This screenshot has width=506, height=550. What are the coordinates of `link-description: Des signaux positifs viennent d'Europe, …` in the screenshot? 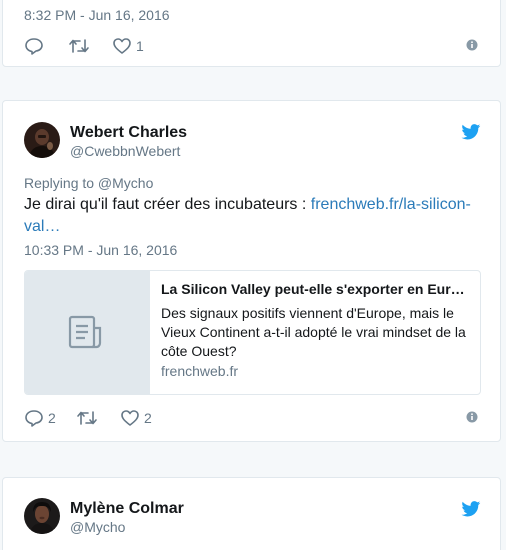 It's located at (313, 332).